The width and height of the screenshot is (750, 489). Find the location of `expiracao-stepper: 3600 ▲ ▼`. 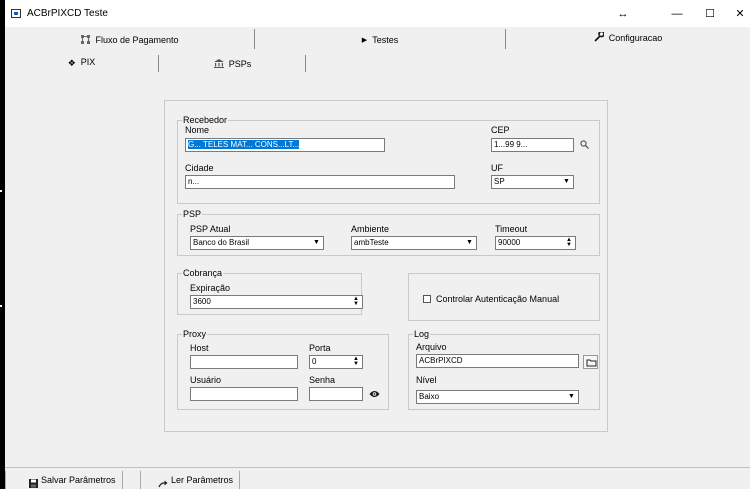

expiracao-stepper: 3600 ▲ ▼ is located at coordinates (276, 302).